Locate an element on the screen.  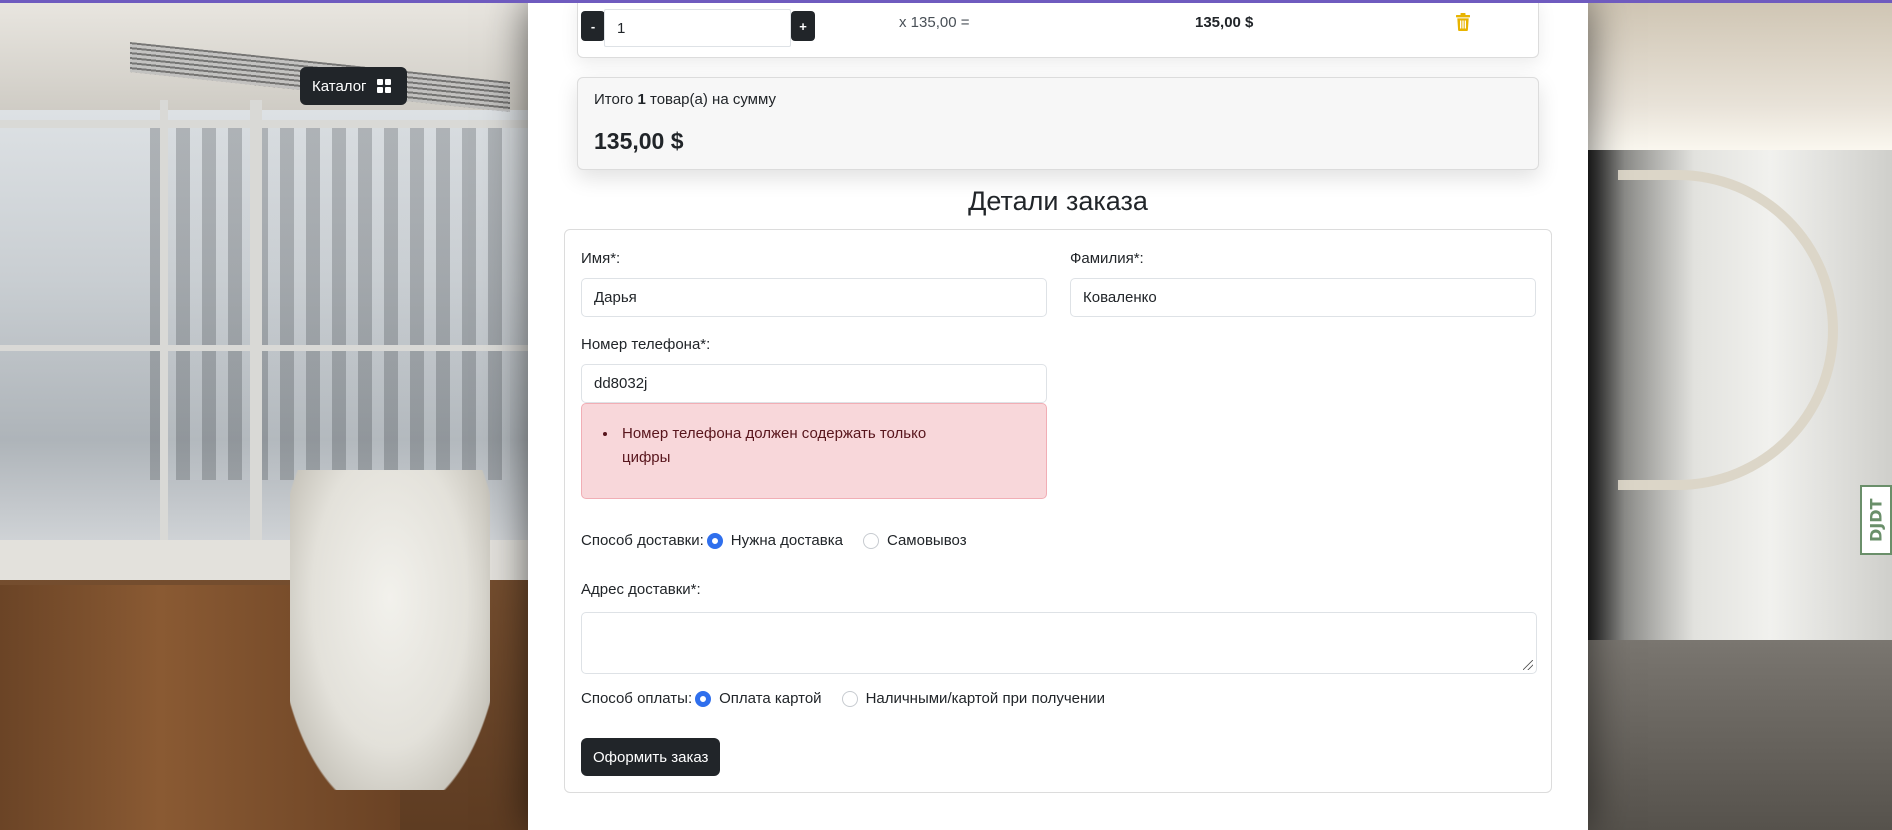
lit-arc-shelf is located at coordinates (1728, 330).